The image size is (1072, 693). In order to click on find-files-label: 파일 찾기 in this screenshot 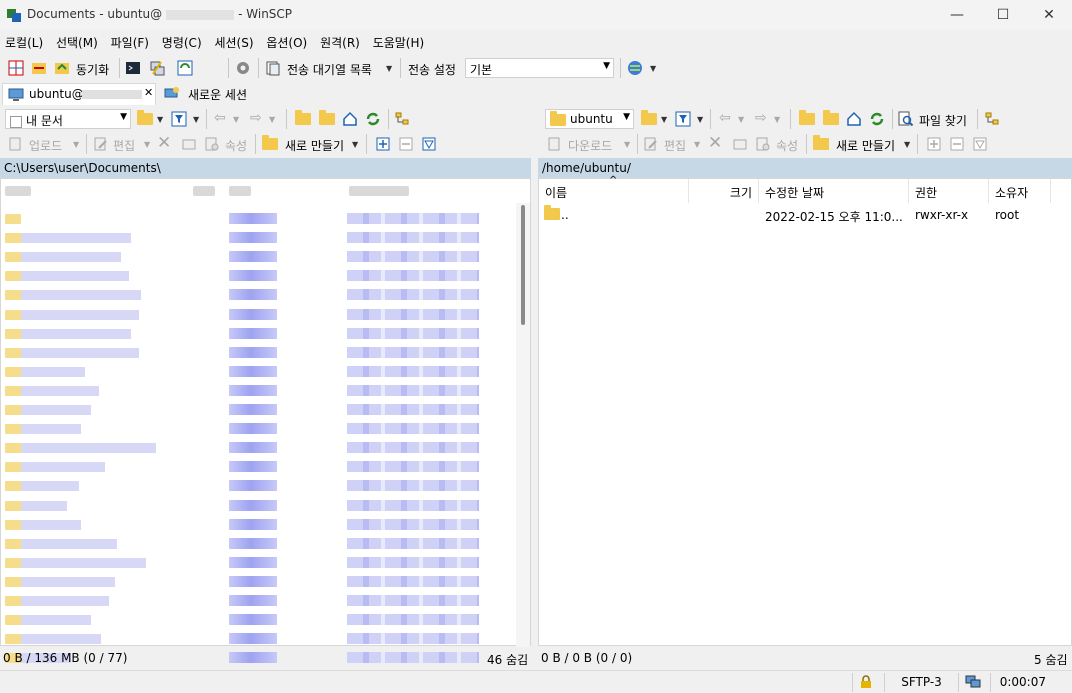, I will do `click(943, 120)`.